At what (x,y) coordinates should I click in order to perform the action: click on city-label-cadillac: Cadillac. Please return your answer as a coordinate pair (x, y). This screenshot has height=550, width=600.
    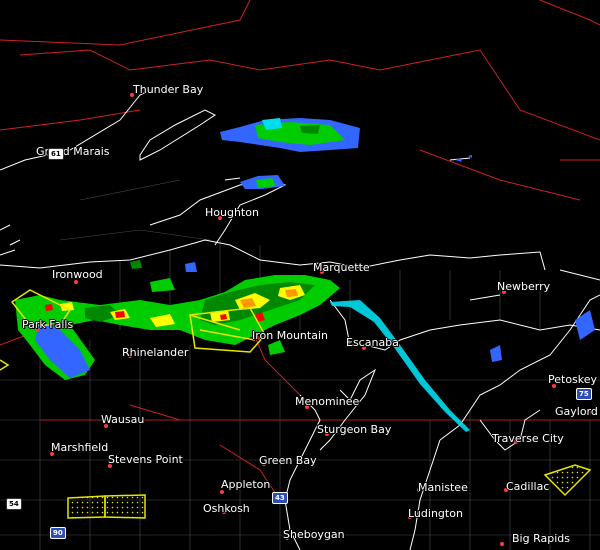
    Looking at the image, I should click on (528, 486).